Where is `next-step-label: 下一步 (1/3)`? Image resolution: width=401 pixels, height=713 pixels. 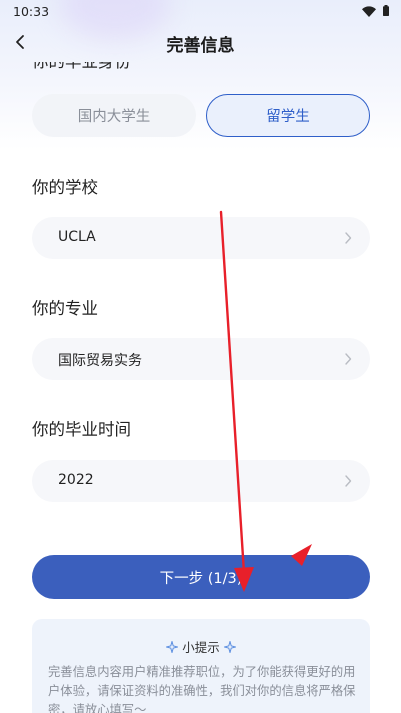 next-step-label: 下一步 (1/3) is located at coordinates (201, 578).